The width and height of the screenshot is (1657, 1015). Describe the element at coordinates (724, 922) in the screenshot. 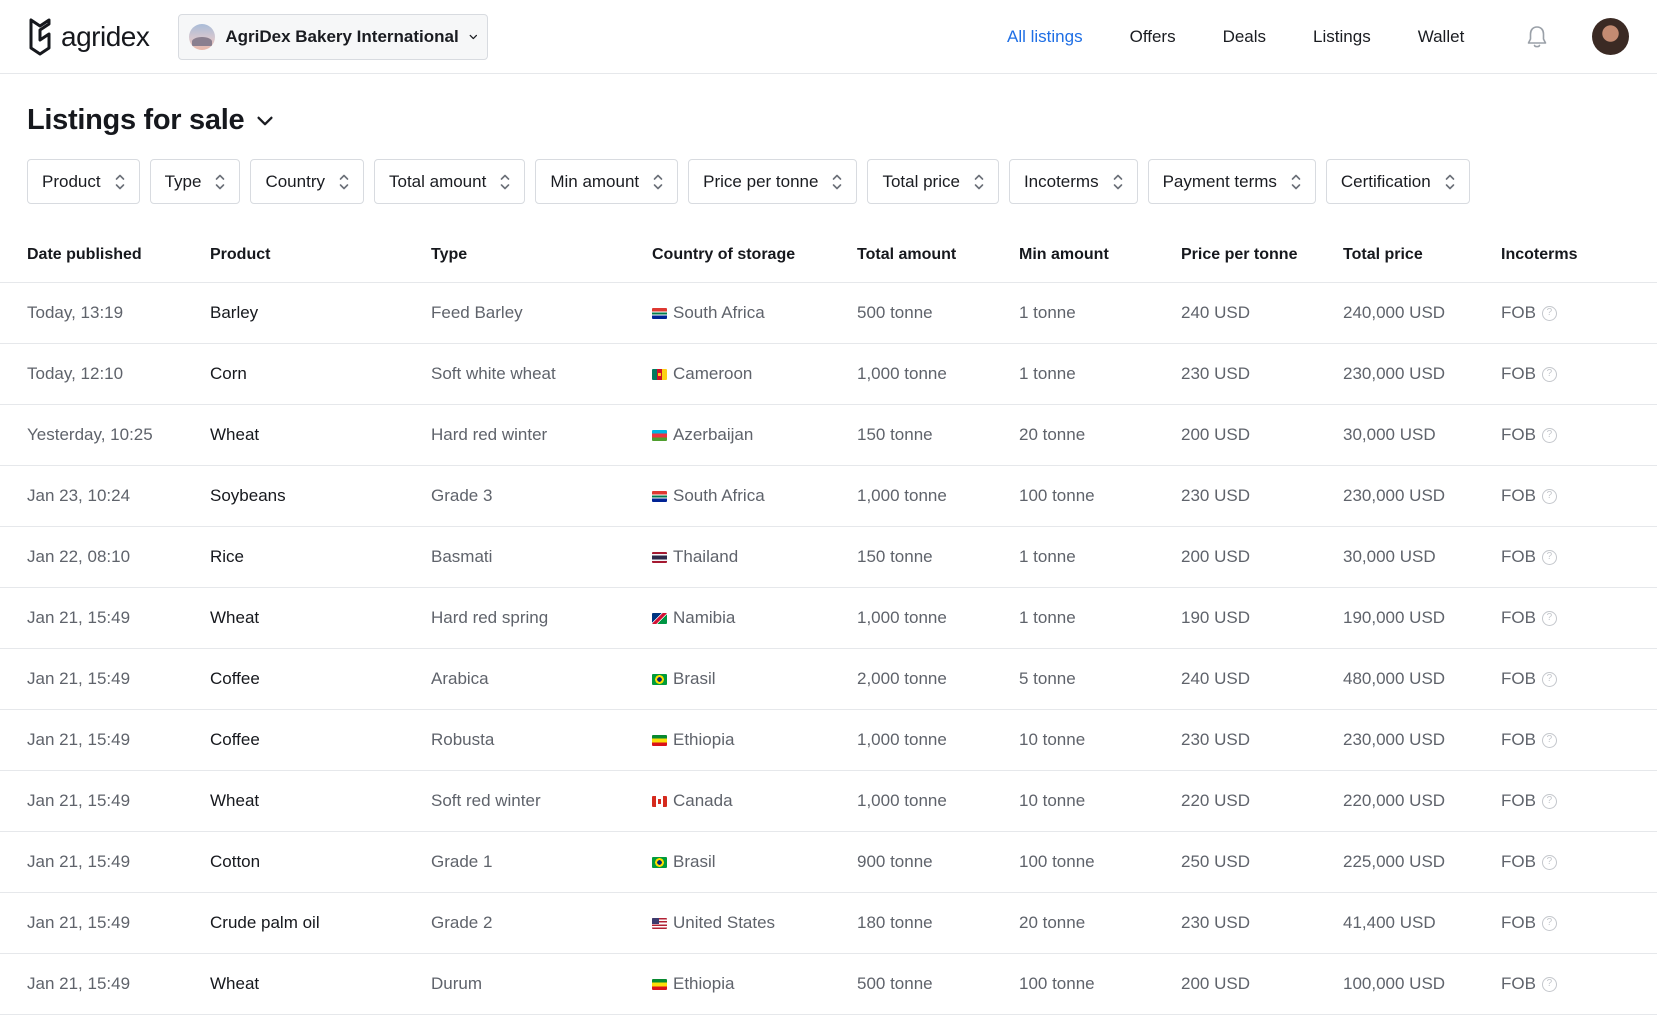

I see `country-name: United States` at that location.